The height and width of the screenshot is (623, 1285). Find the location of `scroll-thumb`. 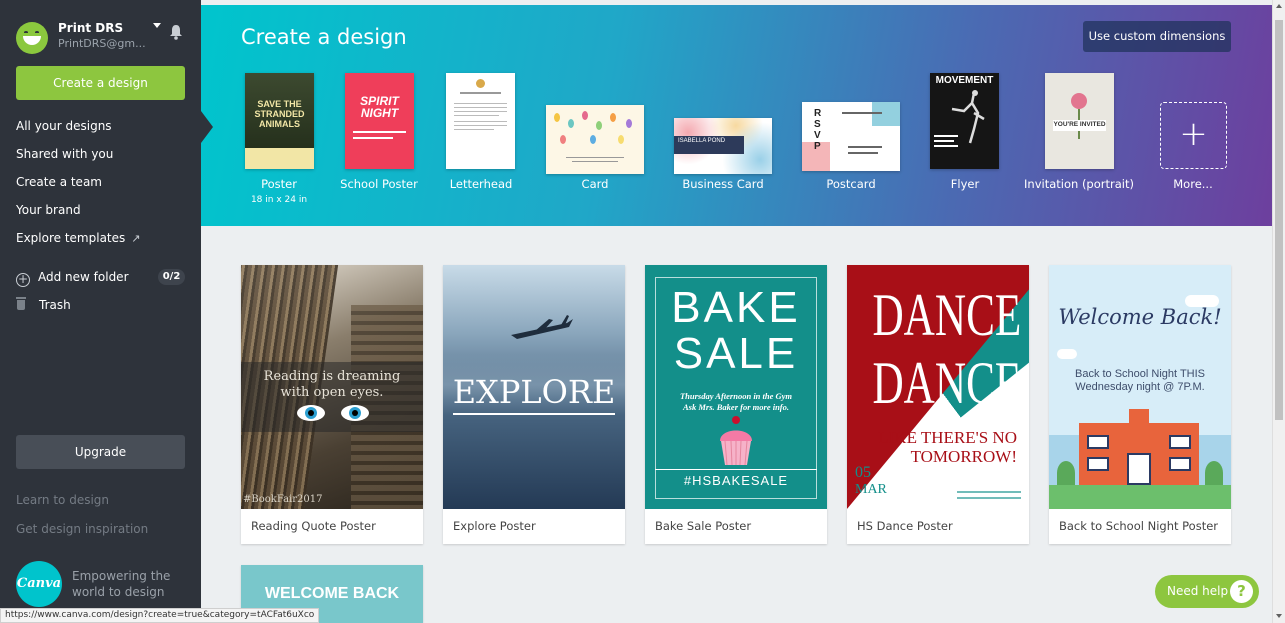

scroll-thumb is located at coordinates (1279, 220).